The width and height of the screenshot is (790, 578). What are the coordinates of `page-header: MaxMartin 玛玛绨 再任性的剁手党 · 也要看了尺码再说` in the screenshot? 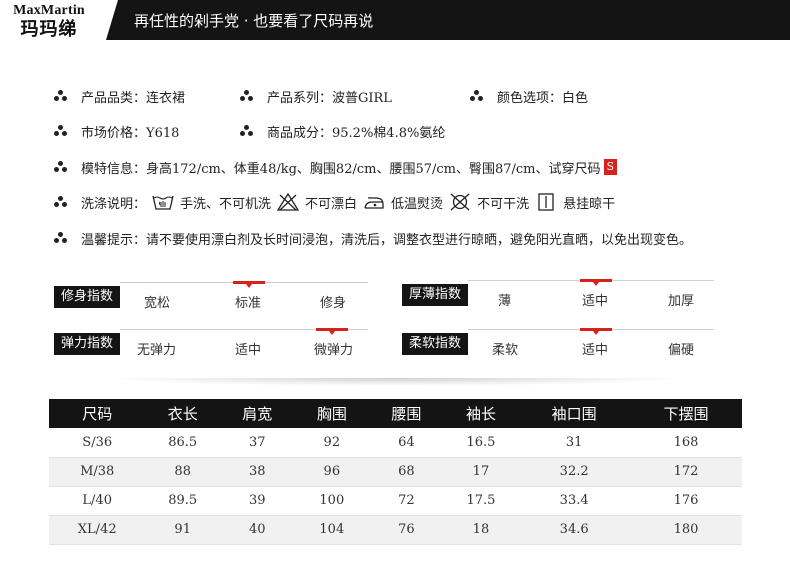 It's located at (395, 23).